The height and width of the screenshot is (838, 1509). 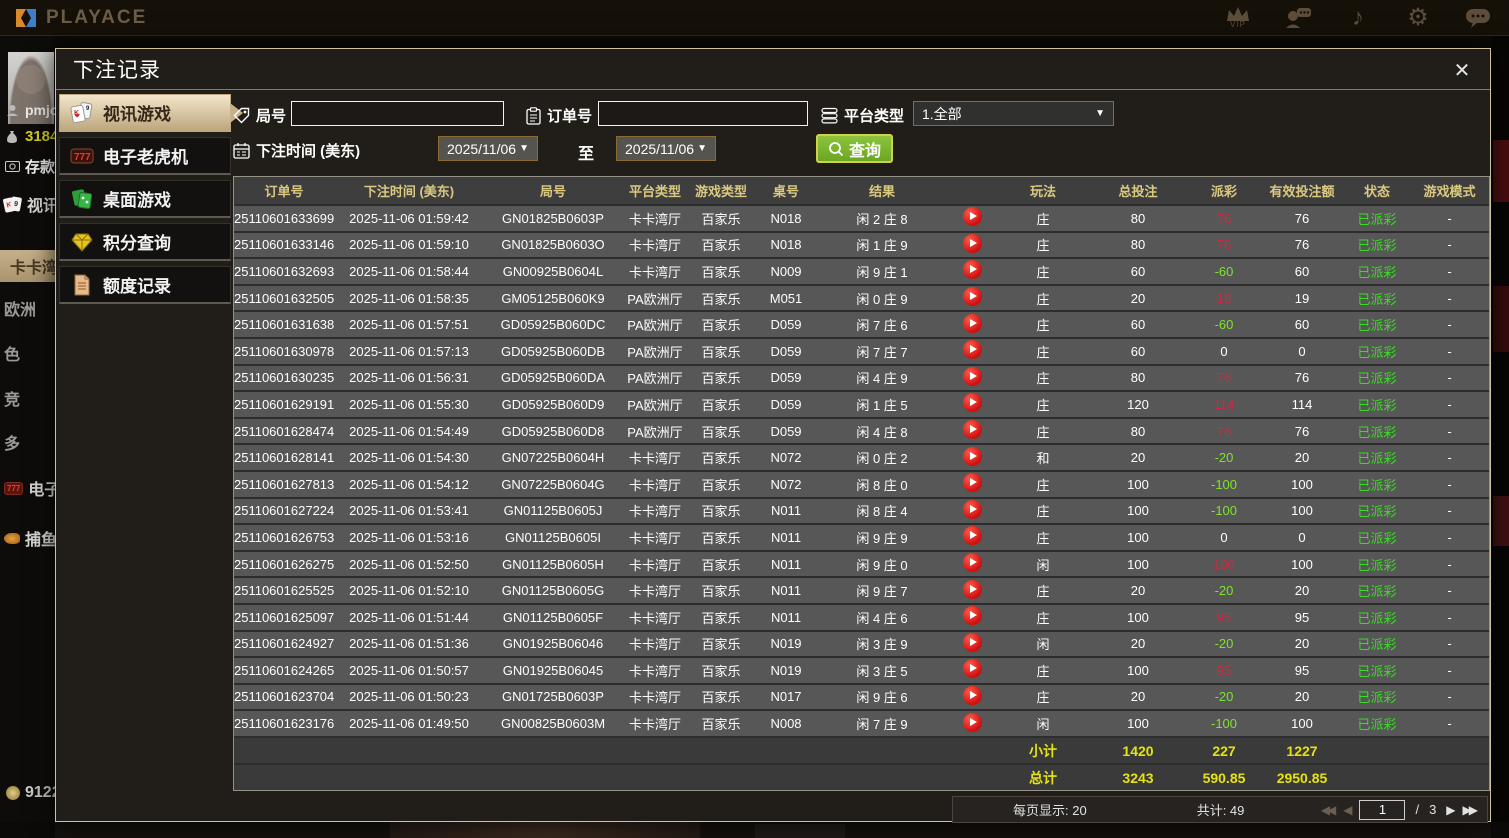 What do you see at coordinates (942, 113) in the screenshot?
I see `platform-type-value: 1.全部` at bounding box center [942, 113].